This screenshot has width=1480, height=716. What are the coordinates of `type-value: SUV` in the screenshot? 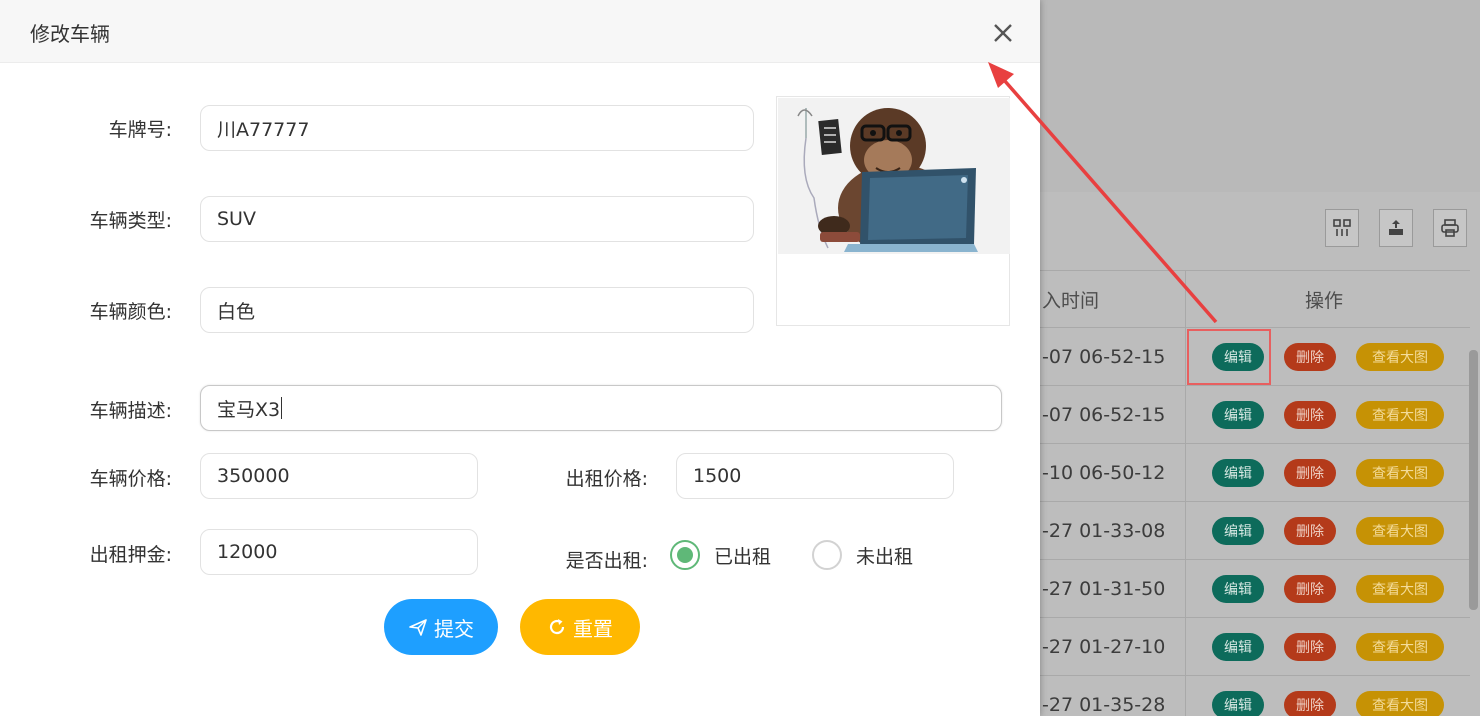 It's located at (236, 219).